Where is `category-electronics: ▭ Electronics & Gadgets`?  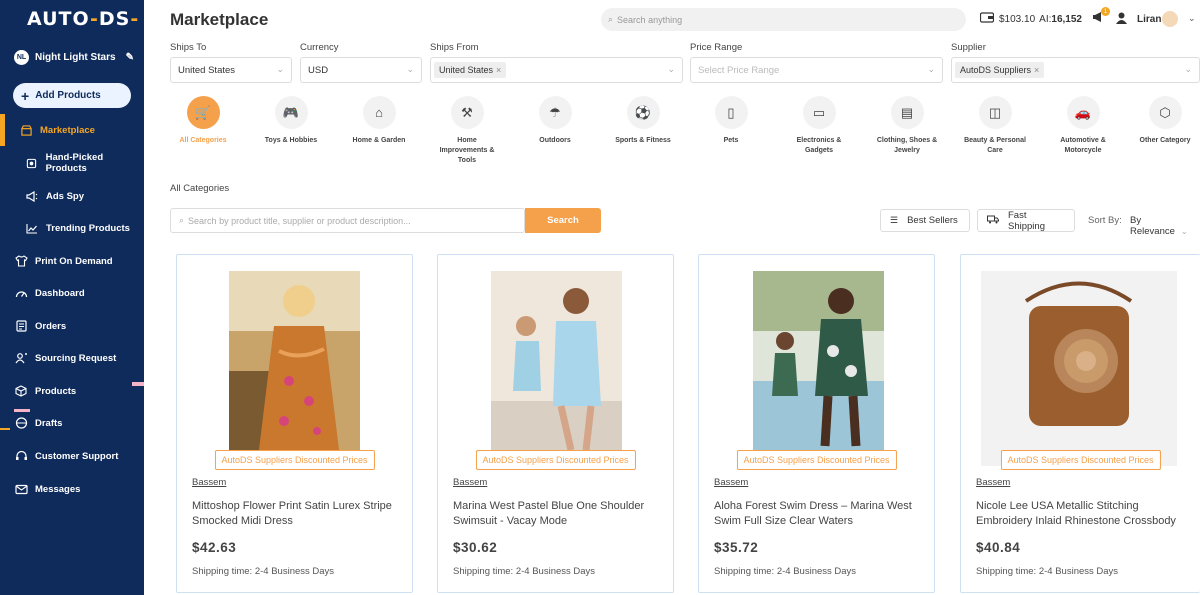
category-electronics: ▭ Electronics & Gadgets is located at coordinates (819, 126).